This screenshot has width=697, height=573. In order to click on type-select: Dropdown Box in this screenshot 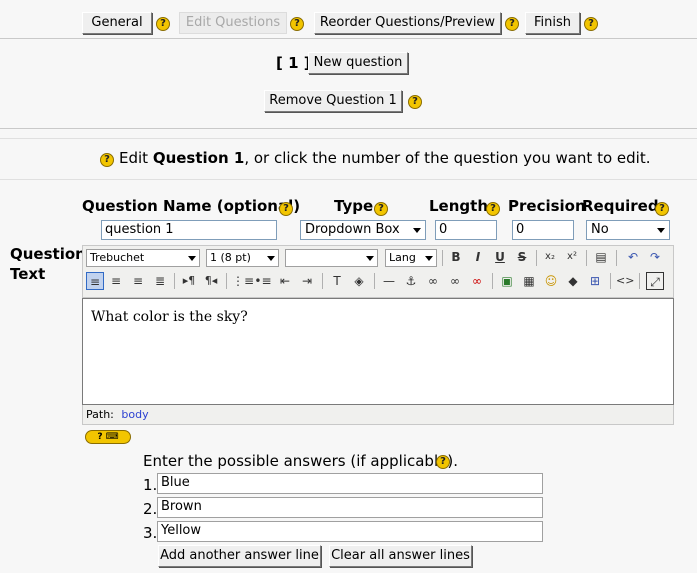, I will do `click(363, 230)`.